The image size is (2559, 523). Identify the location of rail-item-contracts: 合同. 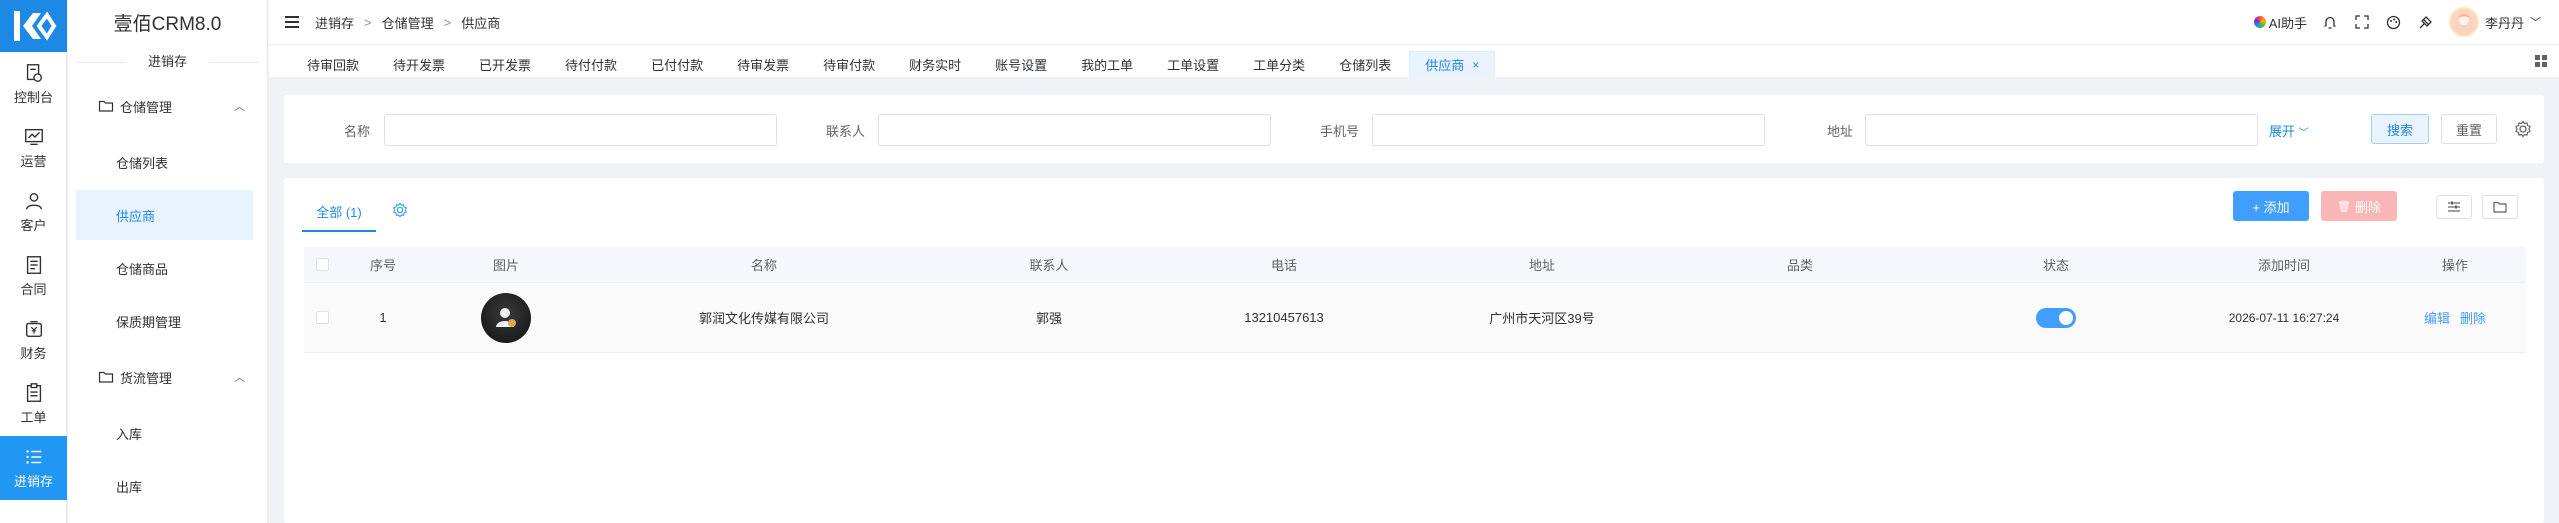
(33, 276).